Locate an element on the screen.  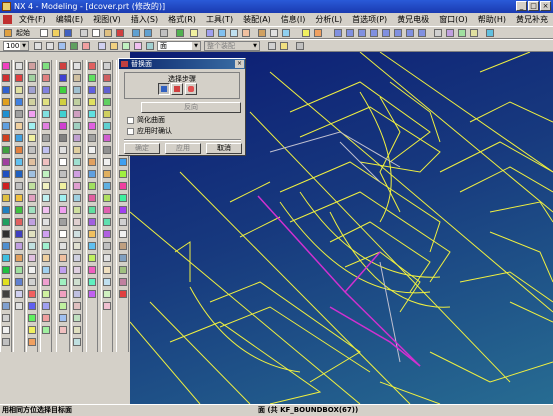
boolean-icon is located at coordinates (6, 246).